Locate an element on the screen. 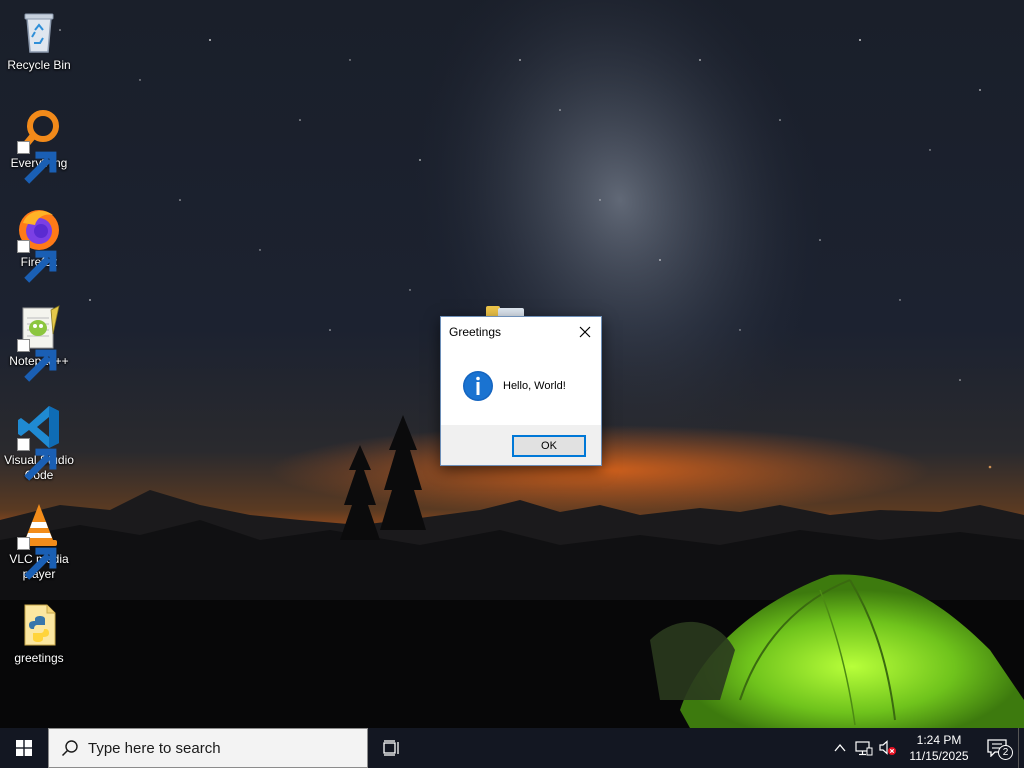  taskbar: Type here to search 1:24 PM 11/15/2025 2 is located at coordinates (512, 748).